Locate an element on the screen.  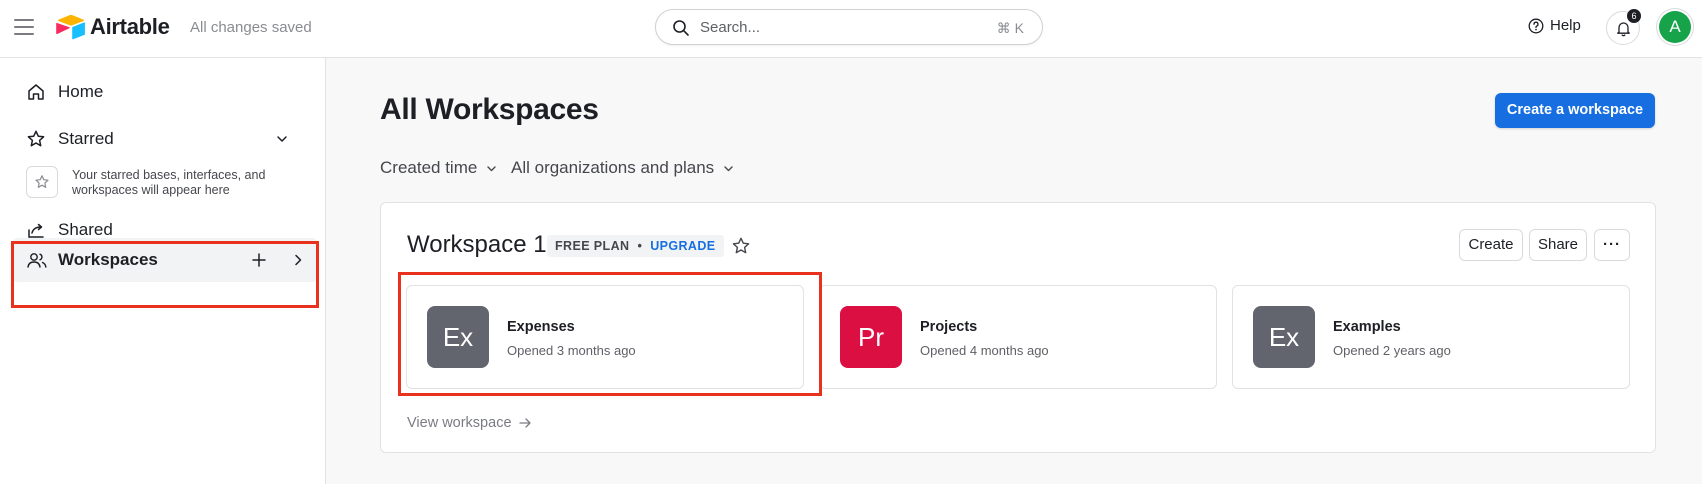
sort-dropdown-label: Created time is located at coordinates (429, 167).